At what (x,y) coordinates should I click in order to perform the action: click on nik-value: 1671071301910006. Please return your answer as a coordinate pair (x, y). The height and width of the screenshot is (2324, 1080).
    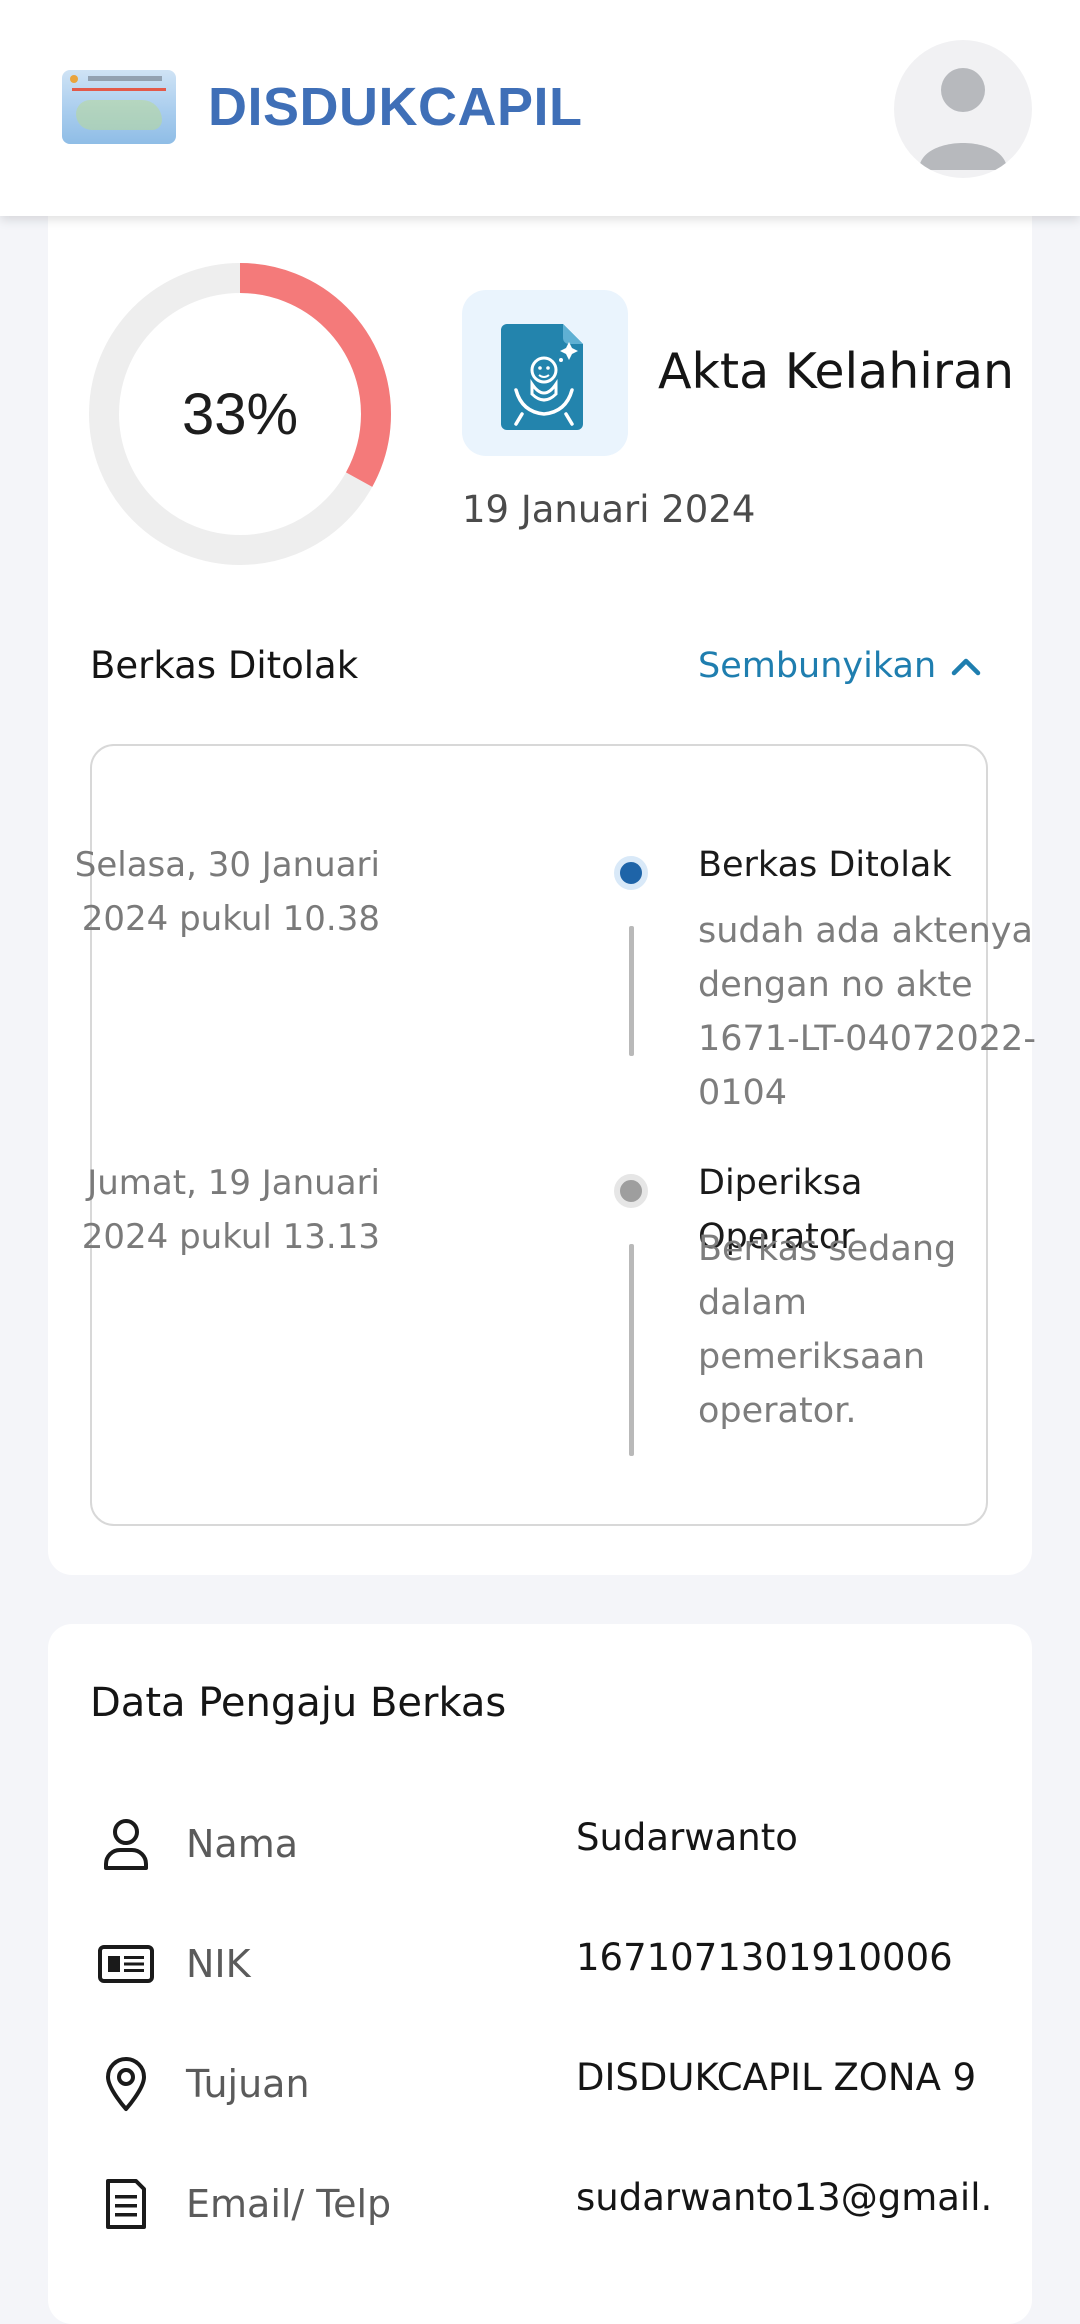
    Looking at the image, I should click on (764, 1957).